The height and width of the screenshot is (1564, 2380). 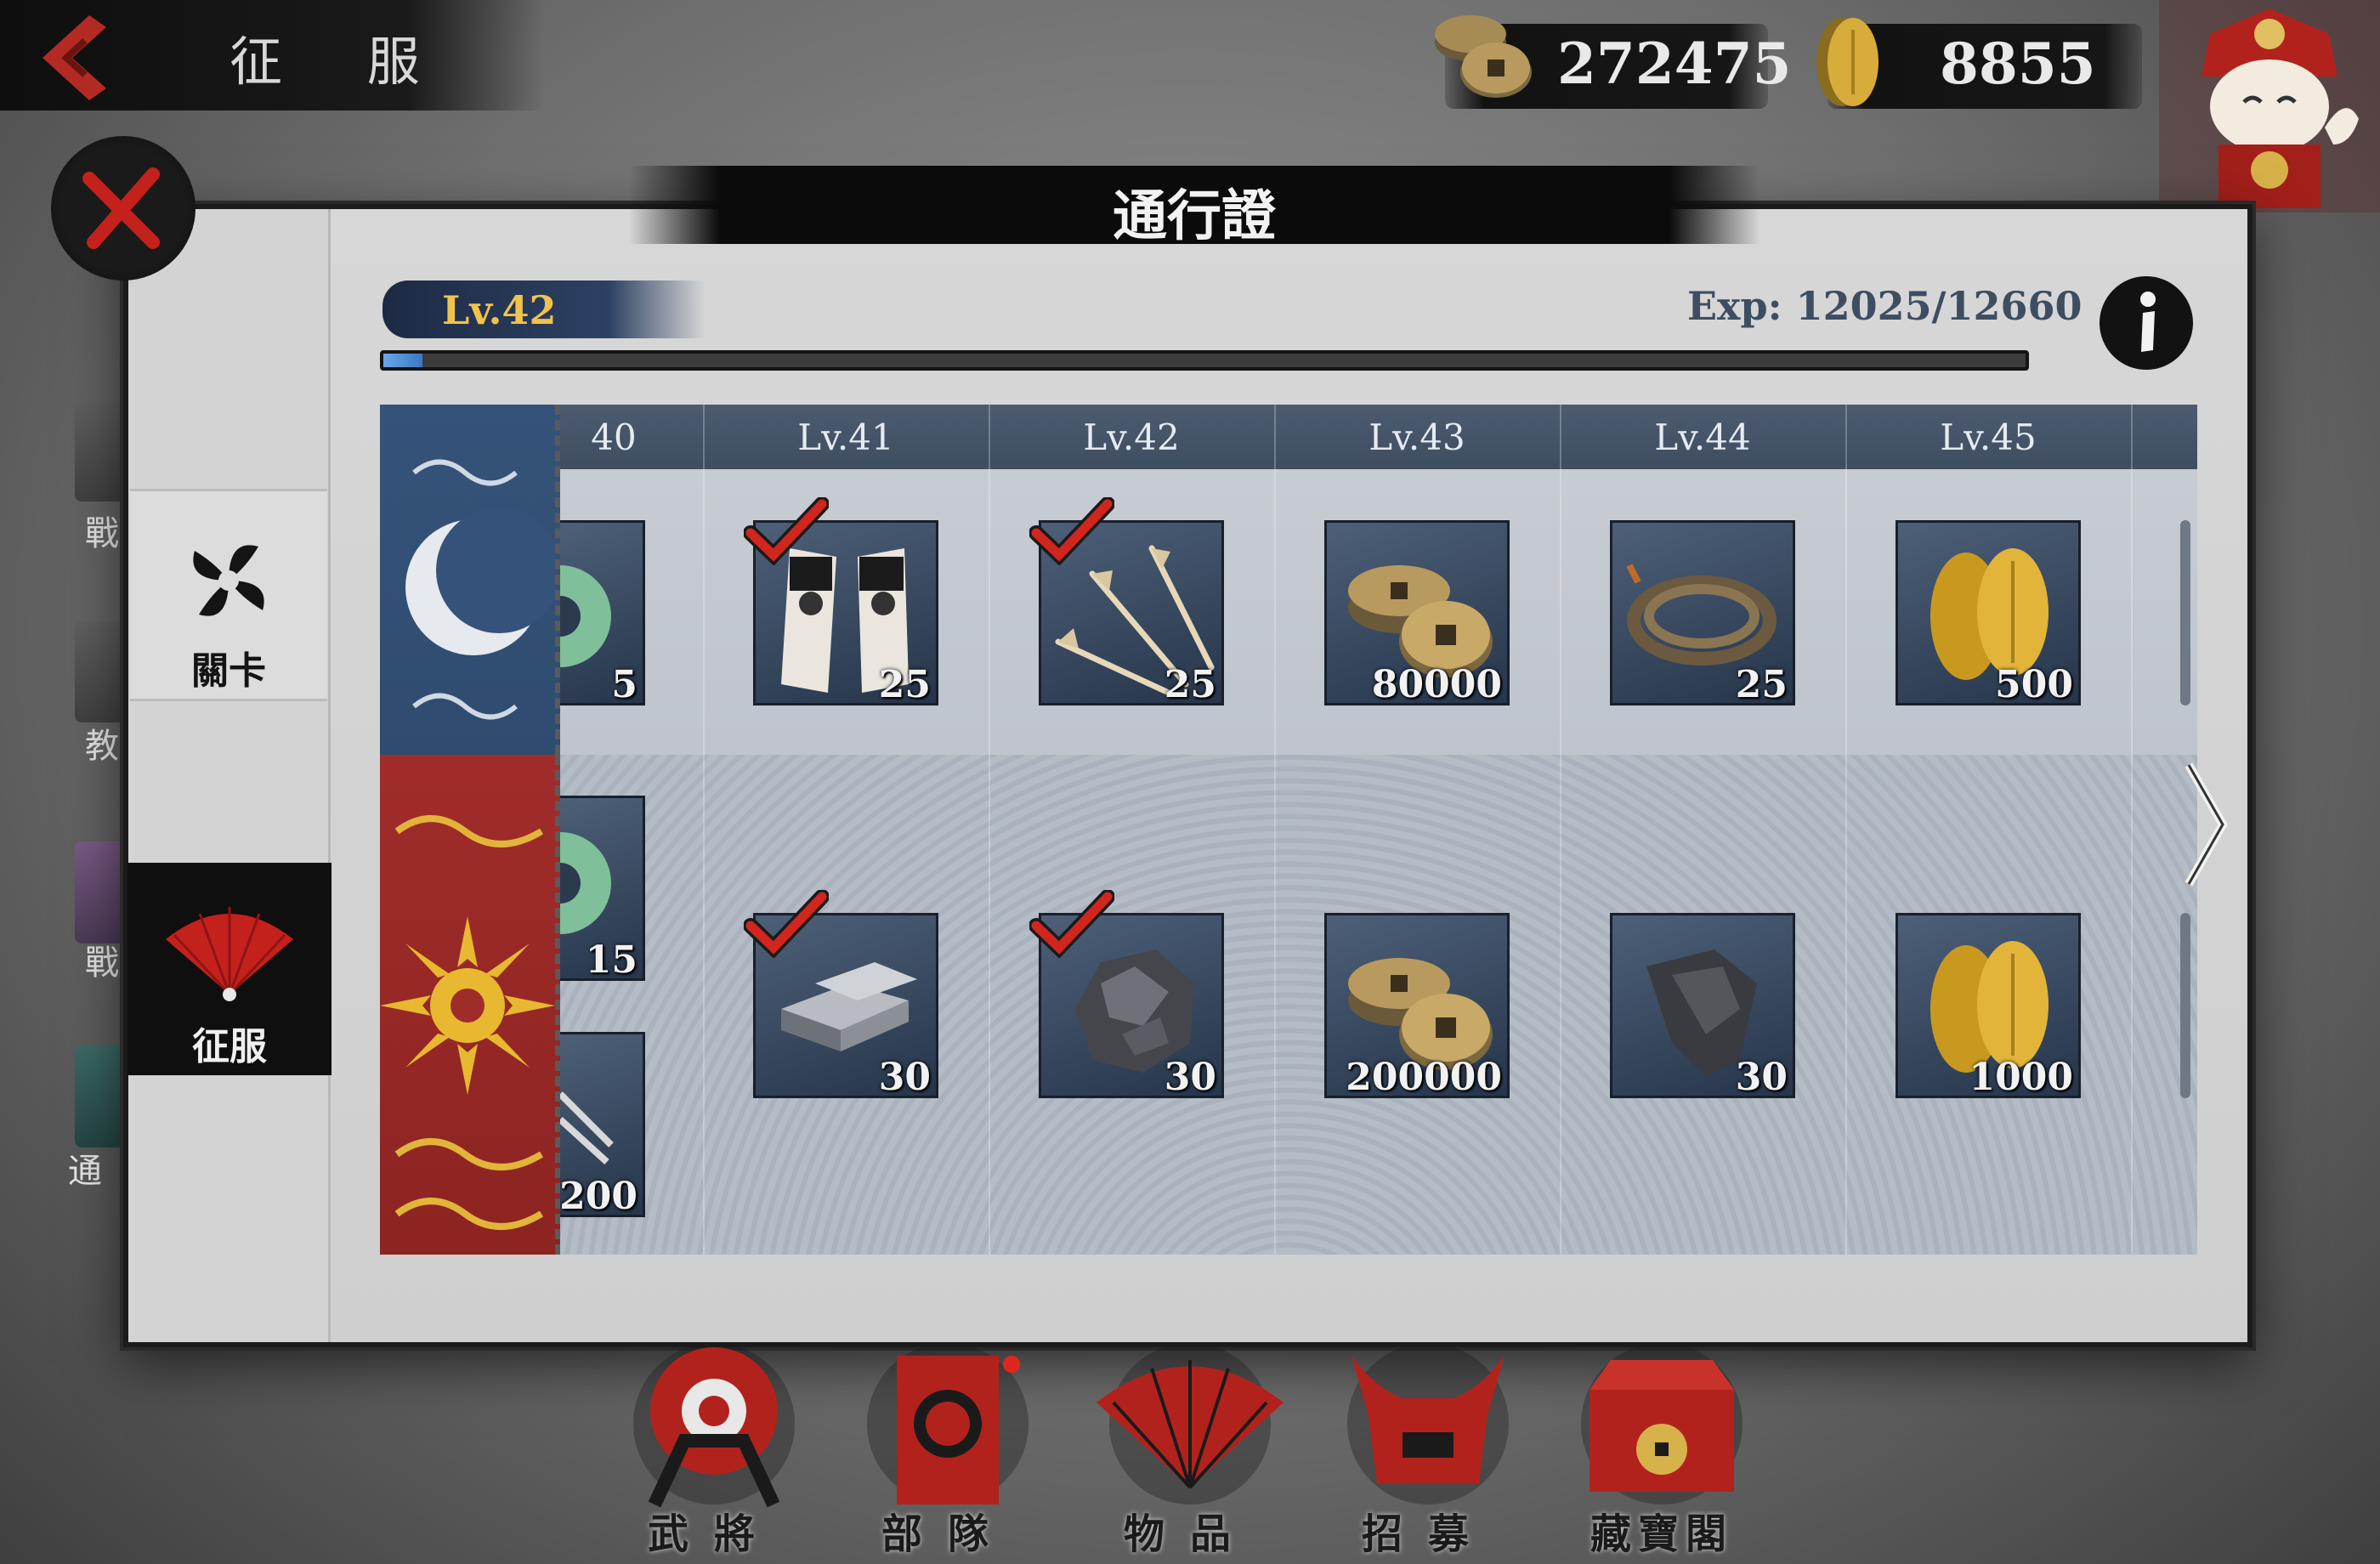 I want to click on level-column-header: Lv.44, so click(x=1702, y=437).